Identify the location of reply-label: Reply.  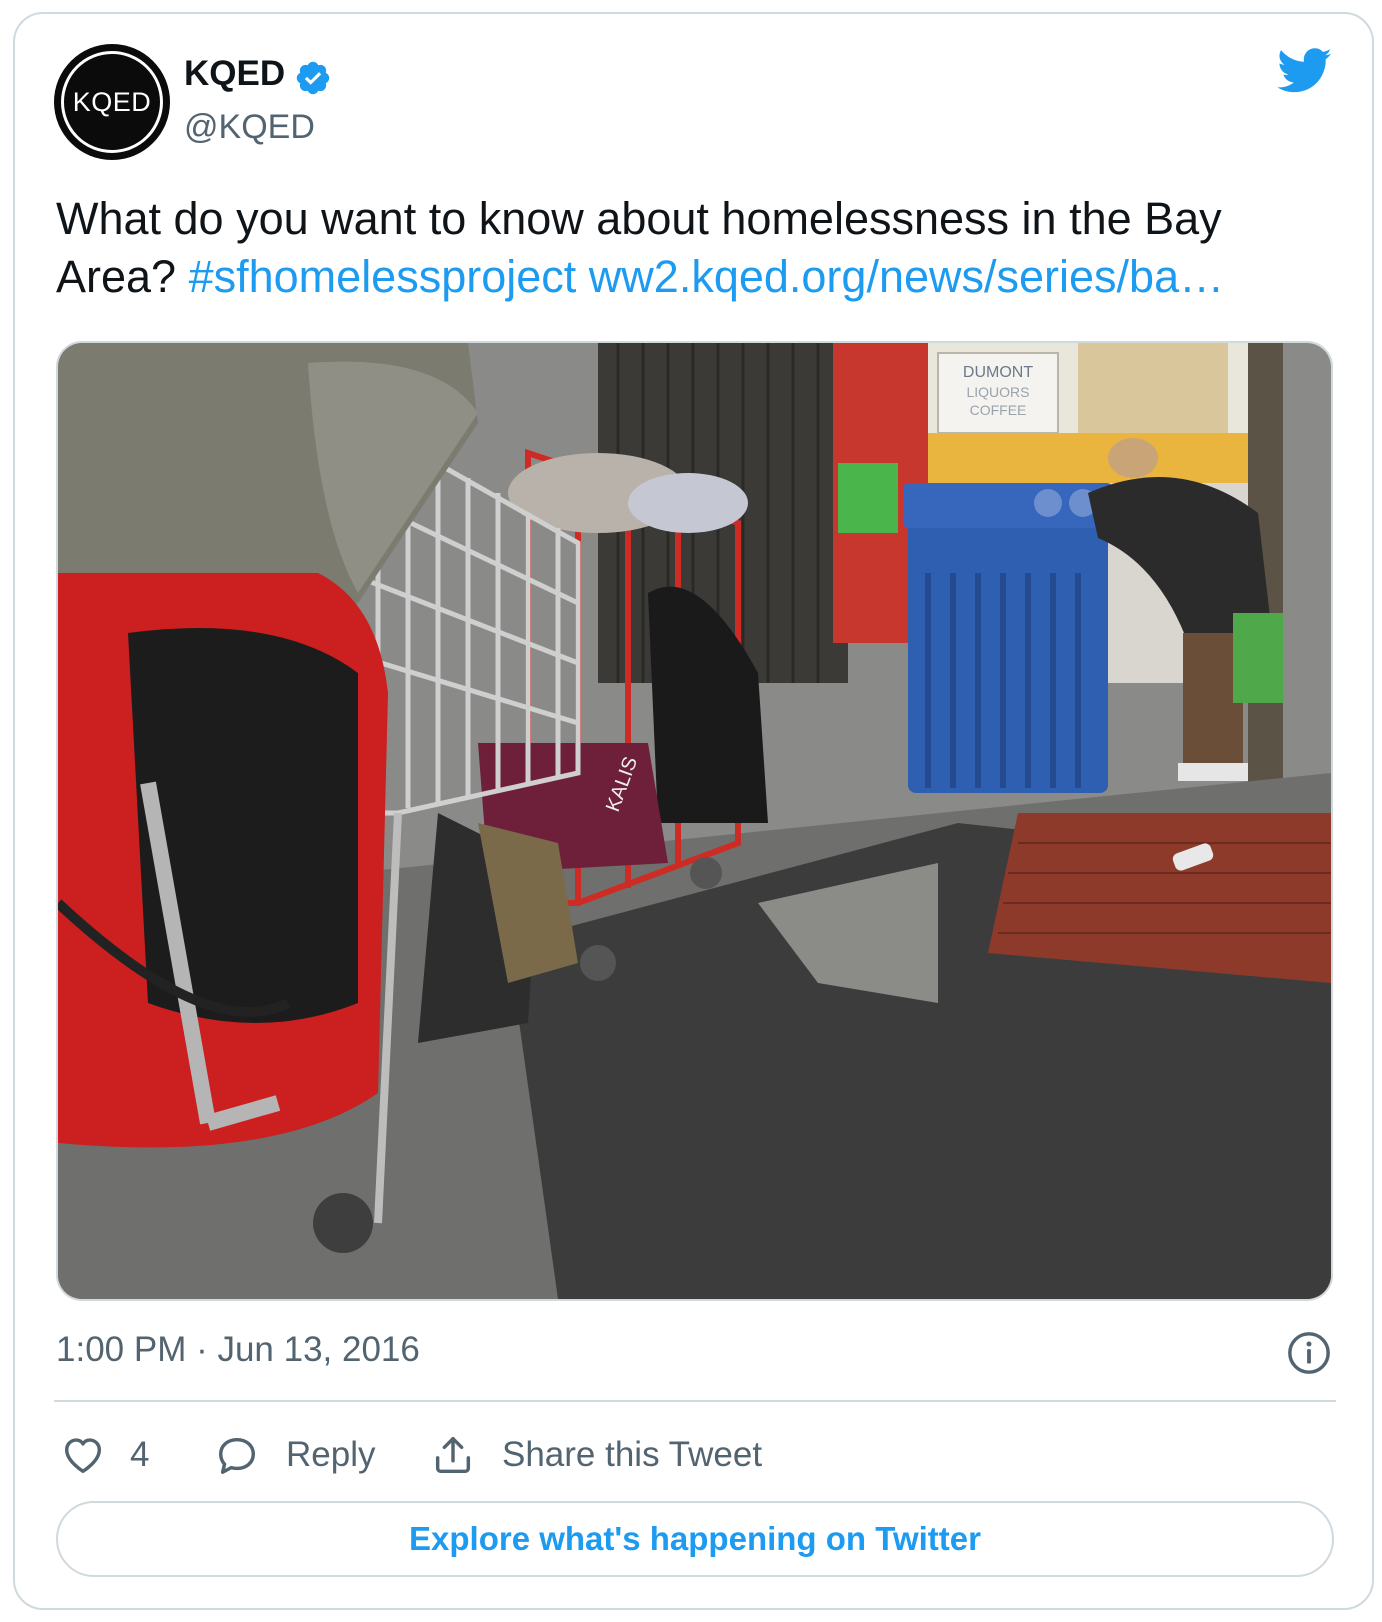
(331, 1454).